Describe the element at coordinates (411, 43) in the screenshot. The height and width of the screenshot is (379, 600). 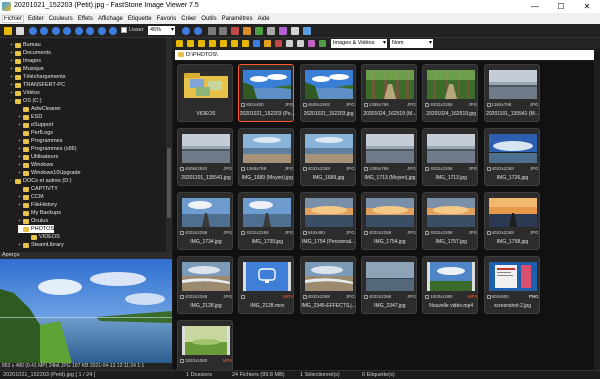
I see `sort-select: Nom` at that location.